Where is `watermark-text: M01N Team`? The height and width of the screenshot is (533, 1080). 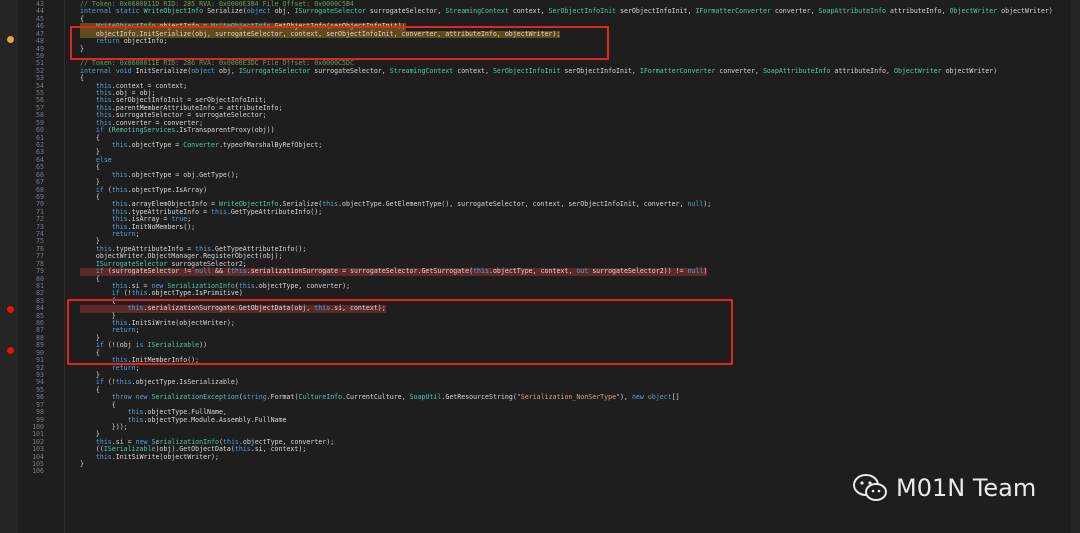
watermark-text: M01N Team is located at coordinates (966, 488).